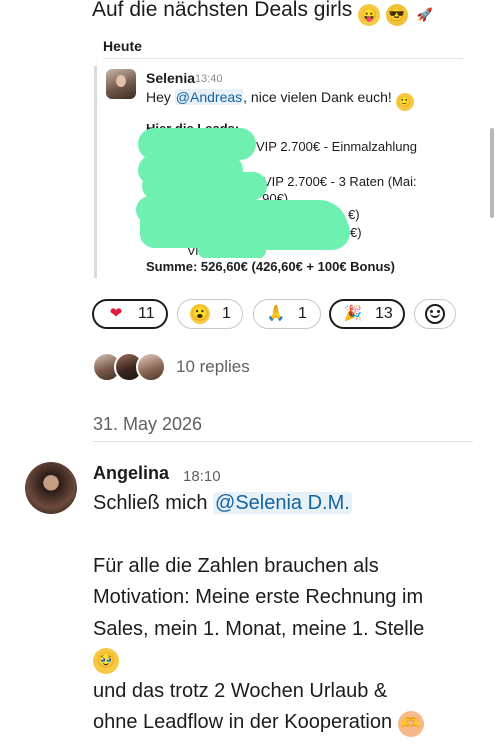  Describe the element at coordinates (367, 314) in the screenshot. I see `reaction-party-popper: 🎉 13` at that location.